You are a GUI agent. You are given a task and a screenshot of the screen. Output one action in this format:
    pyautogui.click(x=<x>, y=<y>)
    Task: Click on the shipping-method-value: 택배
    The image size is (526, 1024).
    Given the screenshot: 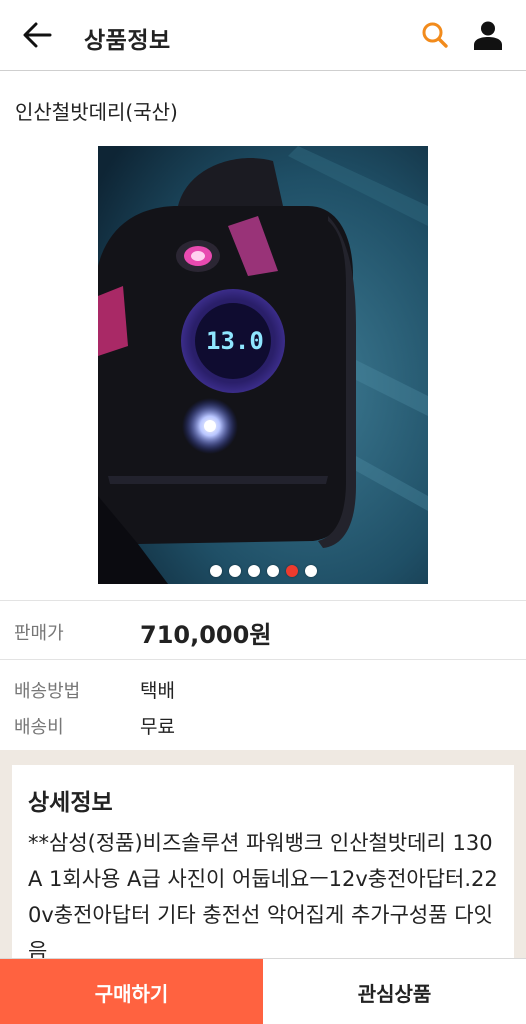 What is the action you would take?
    pyautogui.click(x=157, y=691)
    